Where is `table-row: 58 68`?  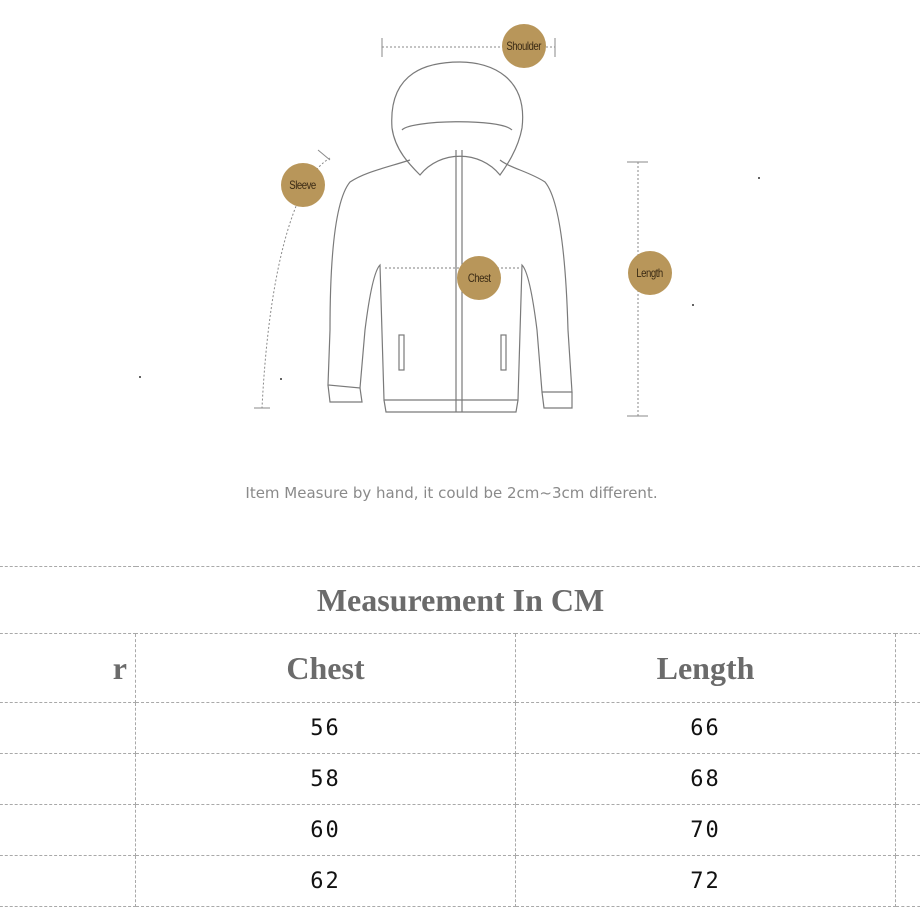 table-row: 58 68 is located at coordinates (460, 779).